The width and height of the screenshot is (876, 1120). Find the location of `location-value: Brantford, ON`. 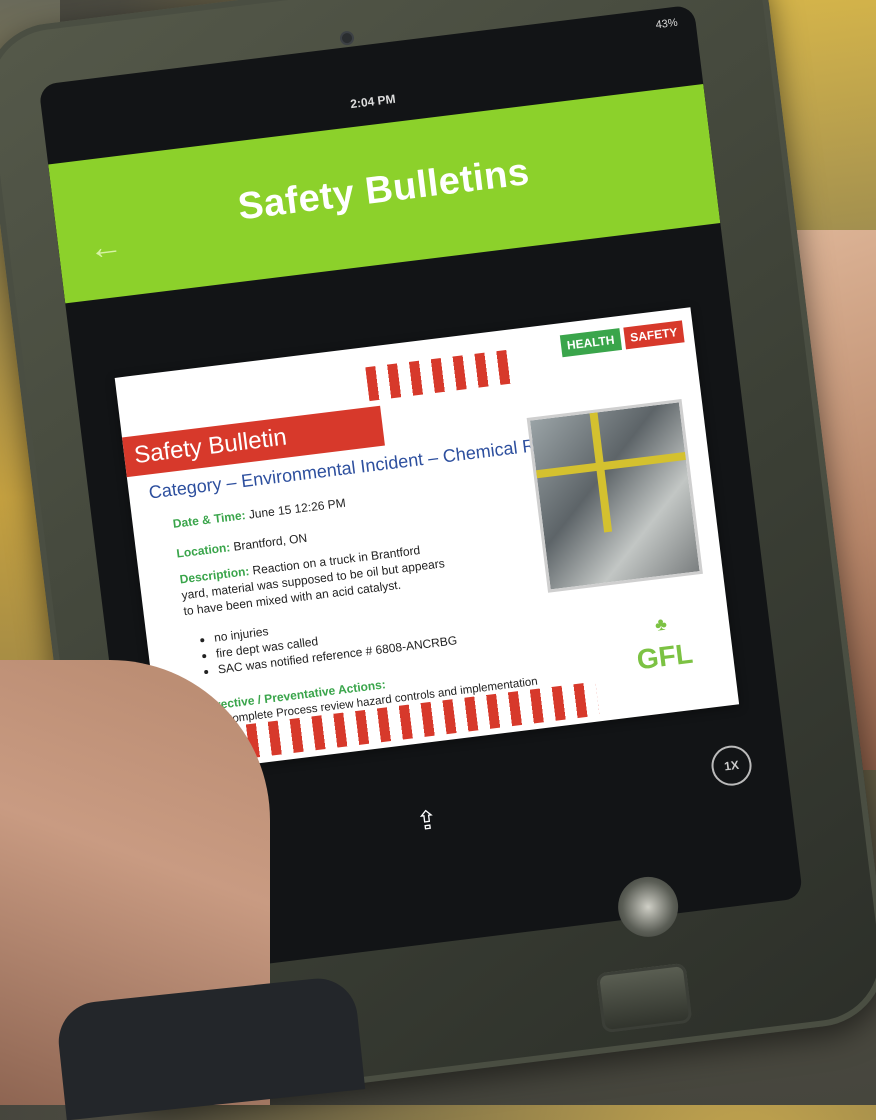

location-value: Brantford, ON is located at coordinates (270, 542).